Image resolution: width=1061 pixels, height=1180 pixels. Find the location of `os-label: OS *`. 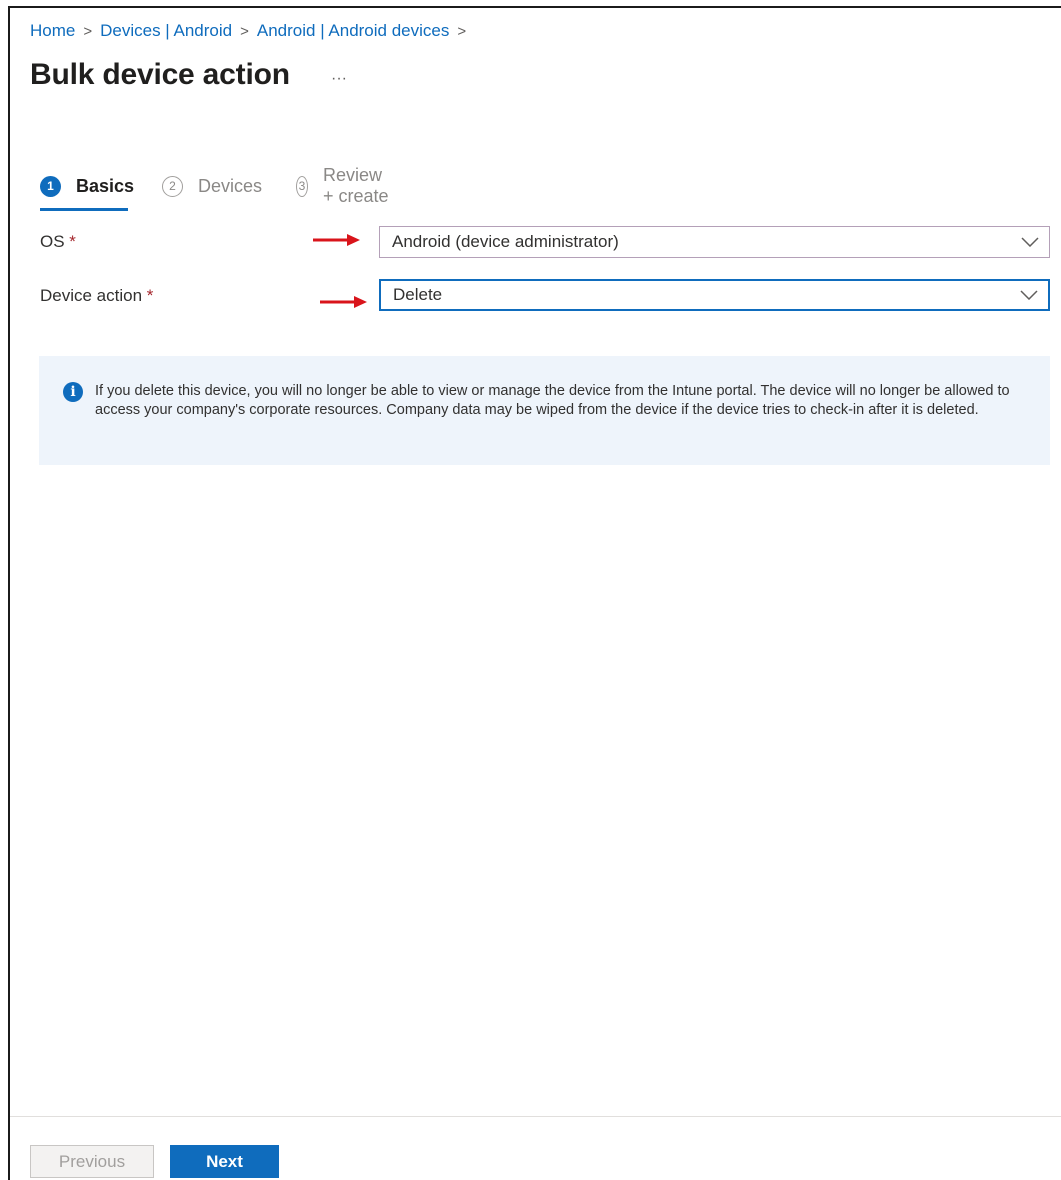

os-label: OS * is located at coordinates (58, 242).